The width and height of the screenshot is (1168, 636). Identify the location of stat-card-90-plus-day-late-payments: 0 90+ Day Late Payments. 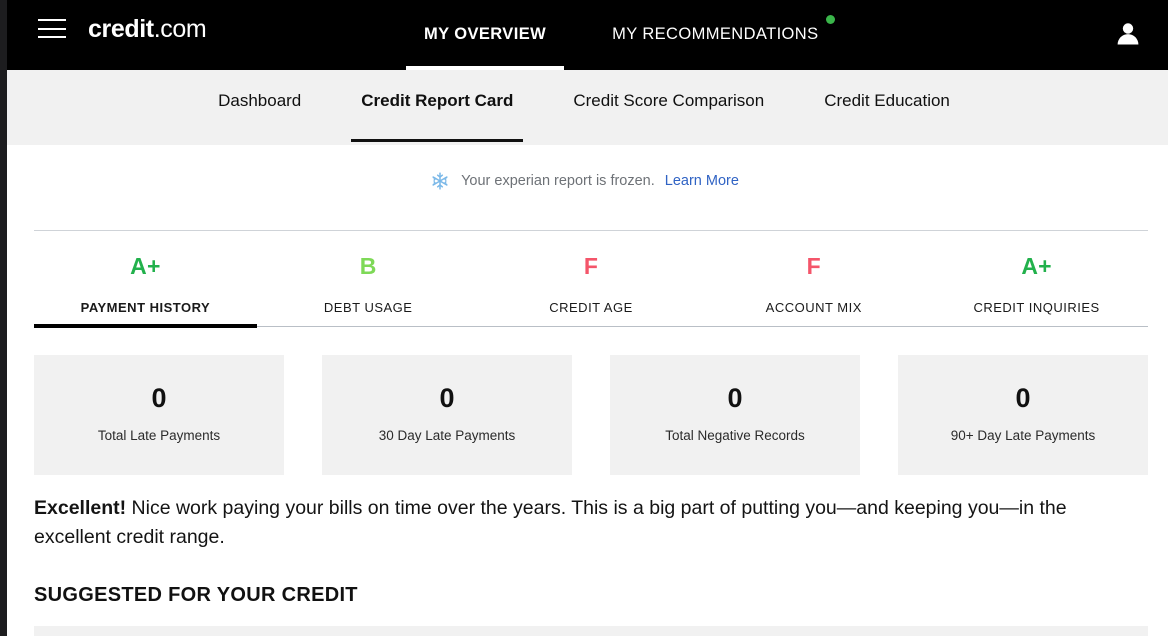
(1023, 415).